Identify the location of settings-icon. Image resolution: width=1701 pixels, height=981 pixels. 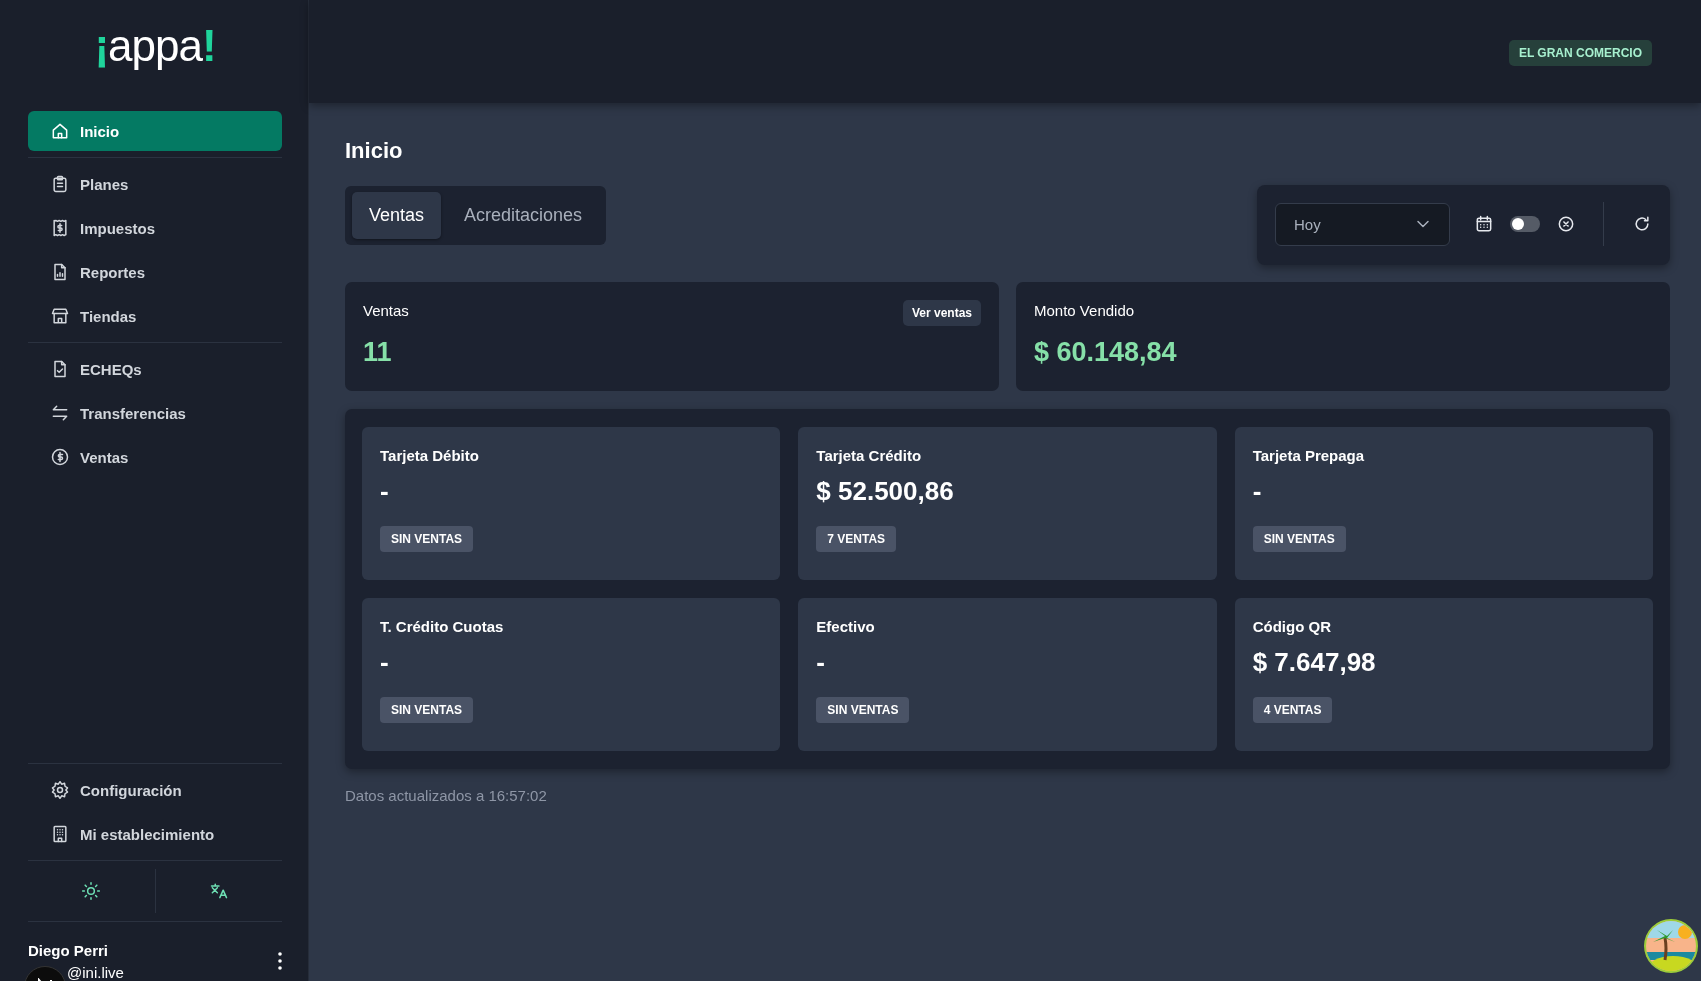
(60, 790).